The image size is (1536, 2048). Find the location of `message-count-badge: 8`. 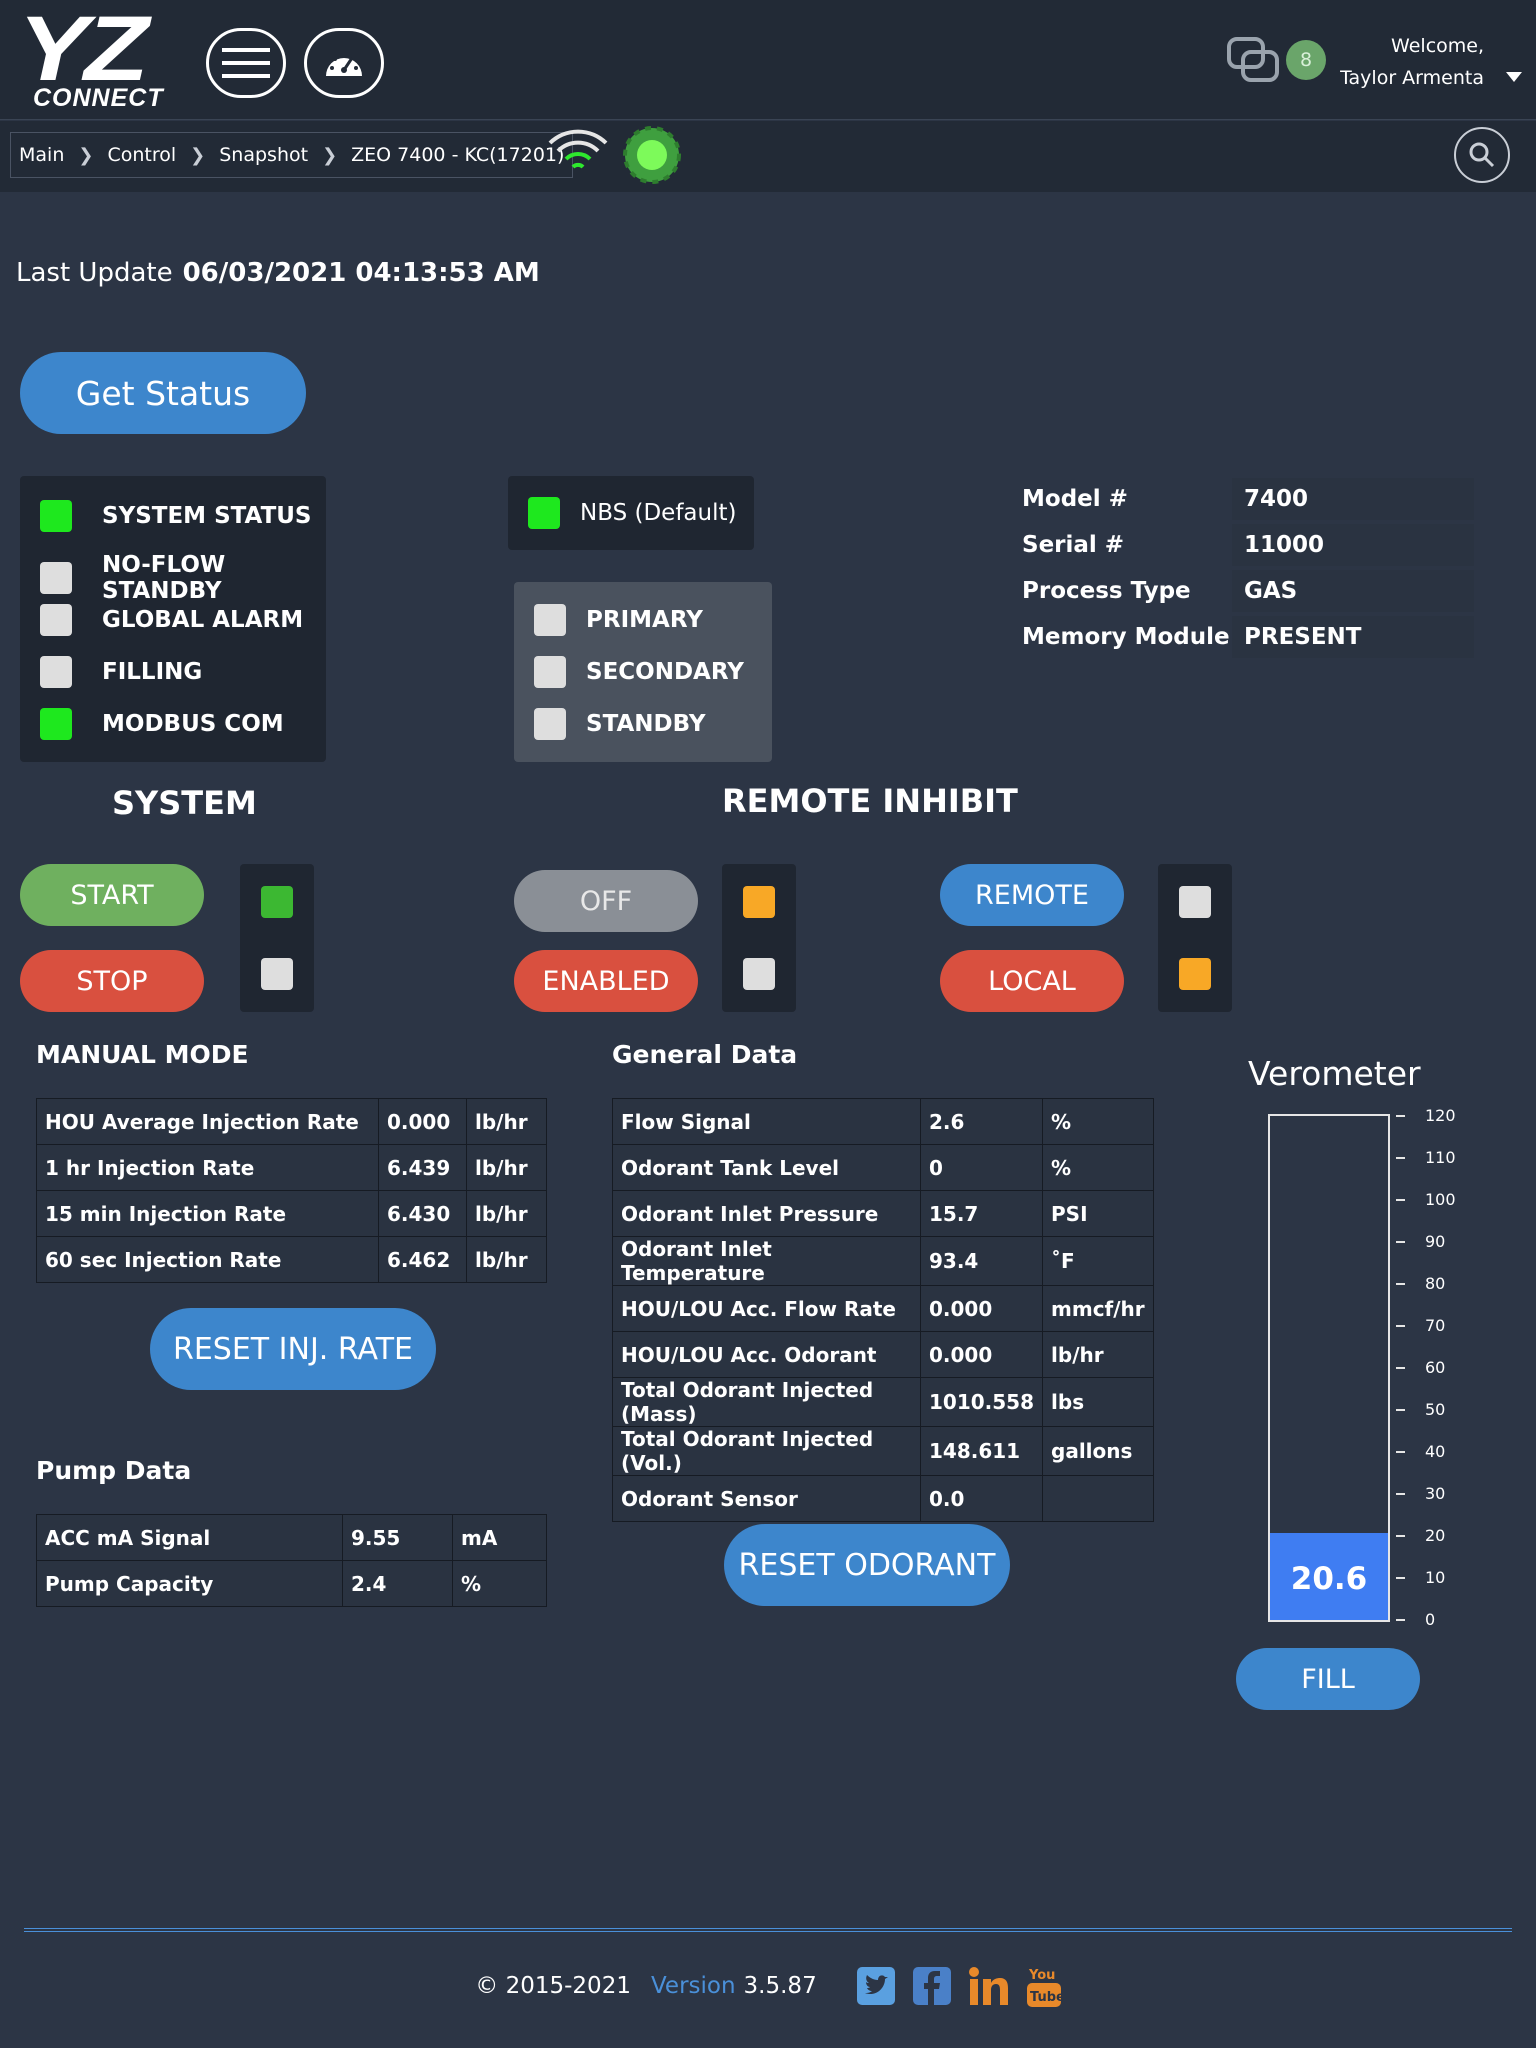

message-count-badge: 8 is located at coordinates (1306, 60).